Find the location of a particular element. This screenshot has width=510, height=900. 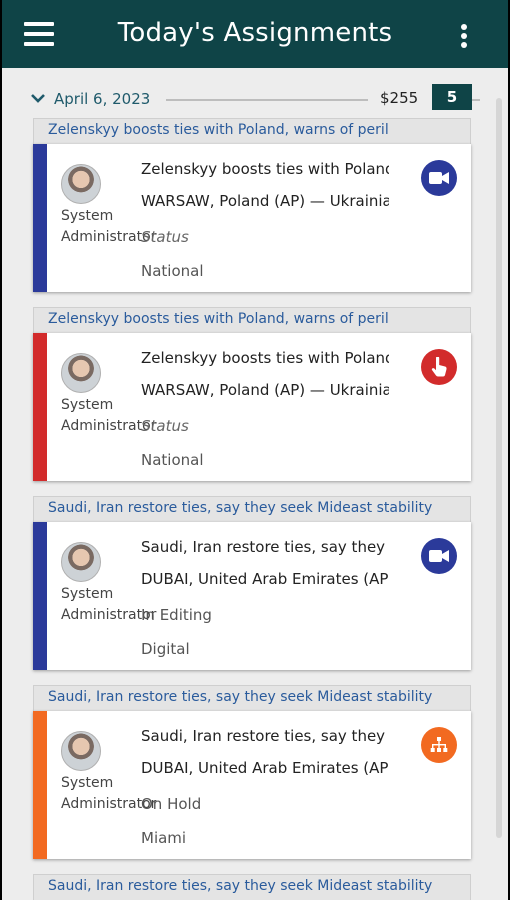

scrollbar is located at coordinates (499, 468).